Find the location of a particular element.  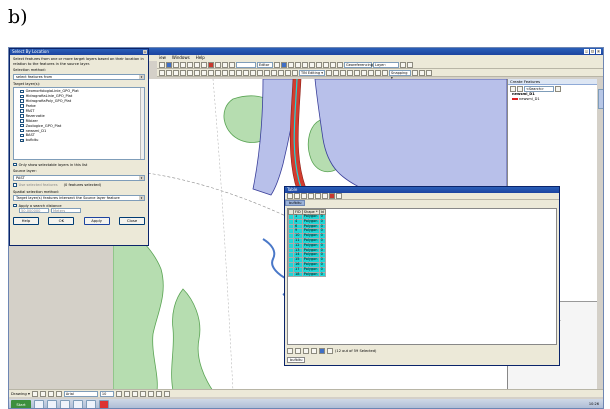

new-icon is located at coordinates (162, 64).